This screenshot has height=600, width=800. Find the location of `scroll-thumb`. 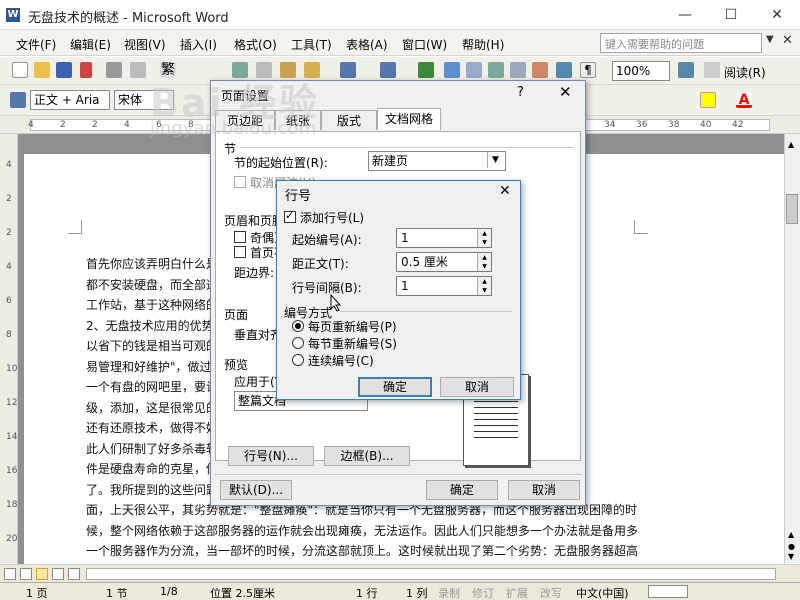

scroll-thumb is located at coordinates (792, 209).